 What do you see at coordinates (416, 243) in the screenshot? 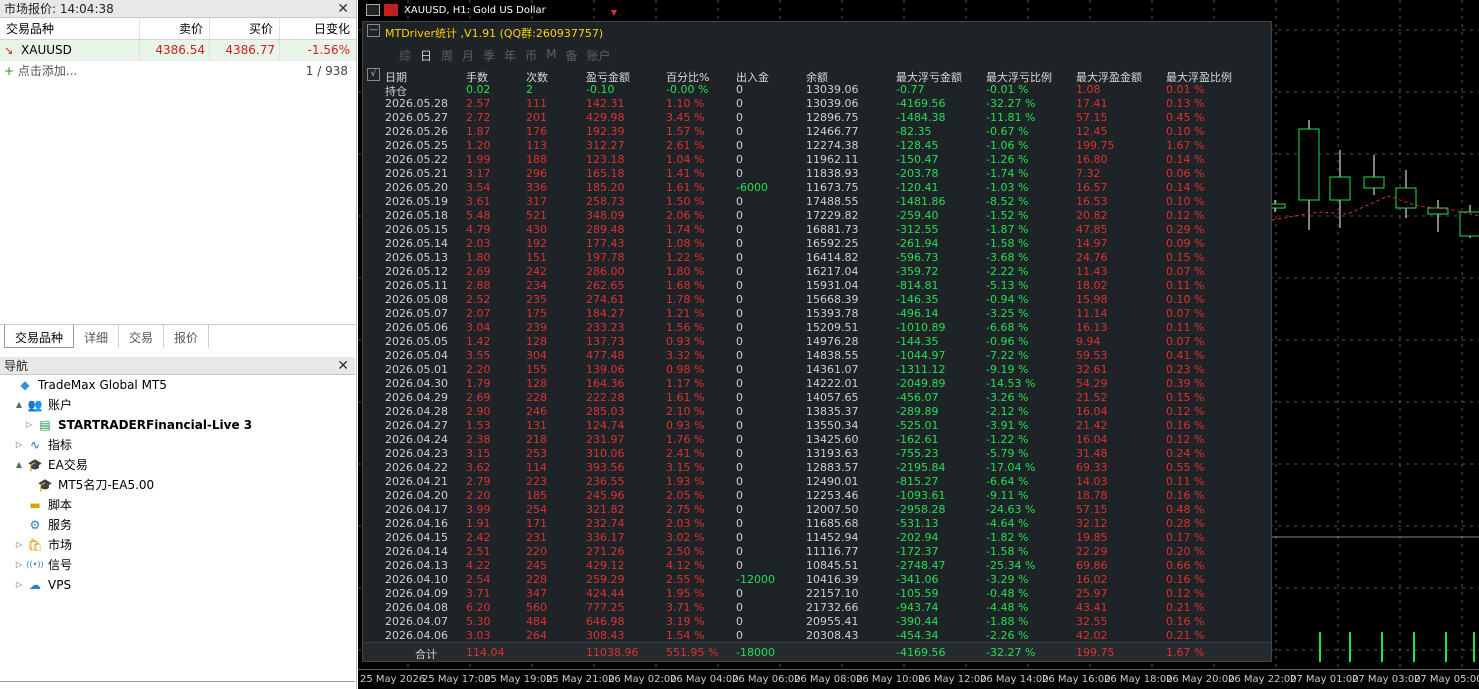
I see `table-cell: 2026.05.14` at bounding box center [416, 243].